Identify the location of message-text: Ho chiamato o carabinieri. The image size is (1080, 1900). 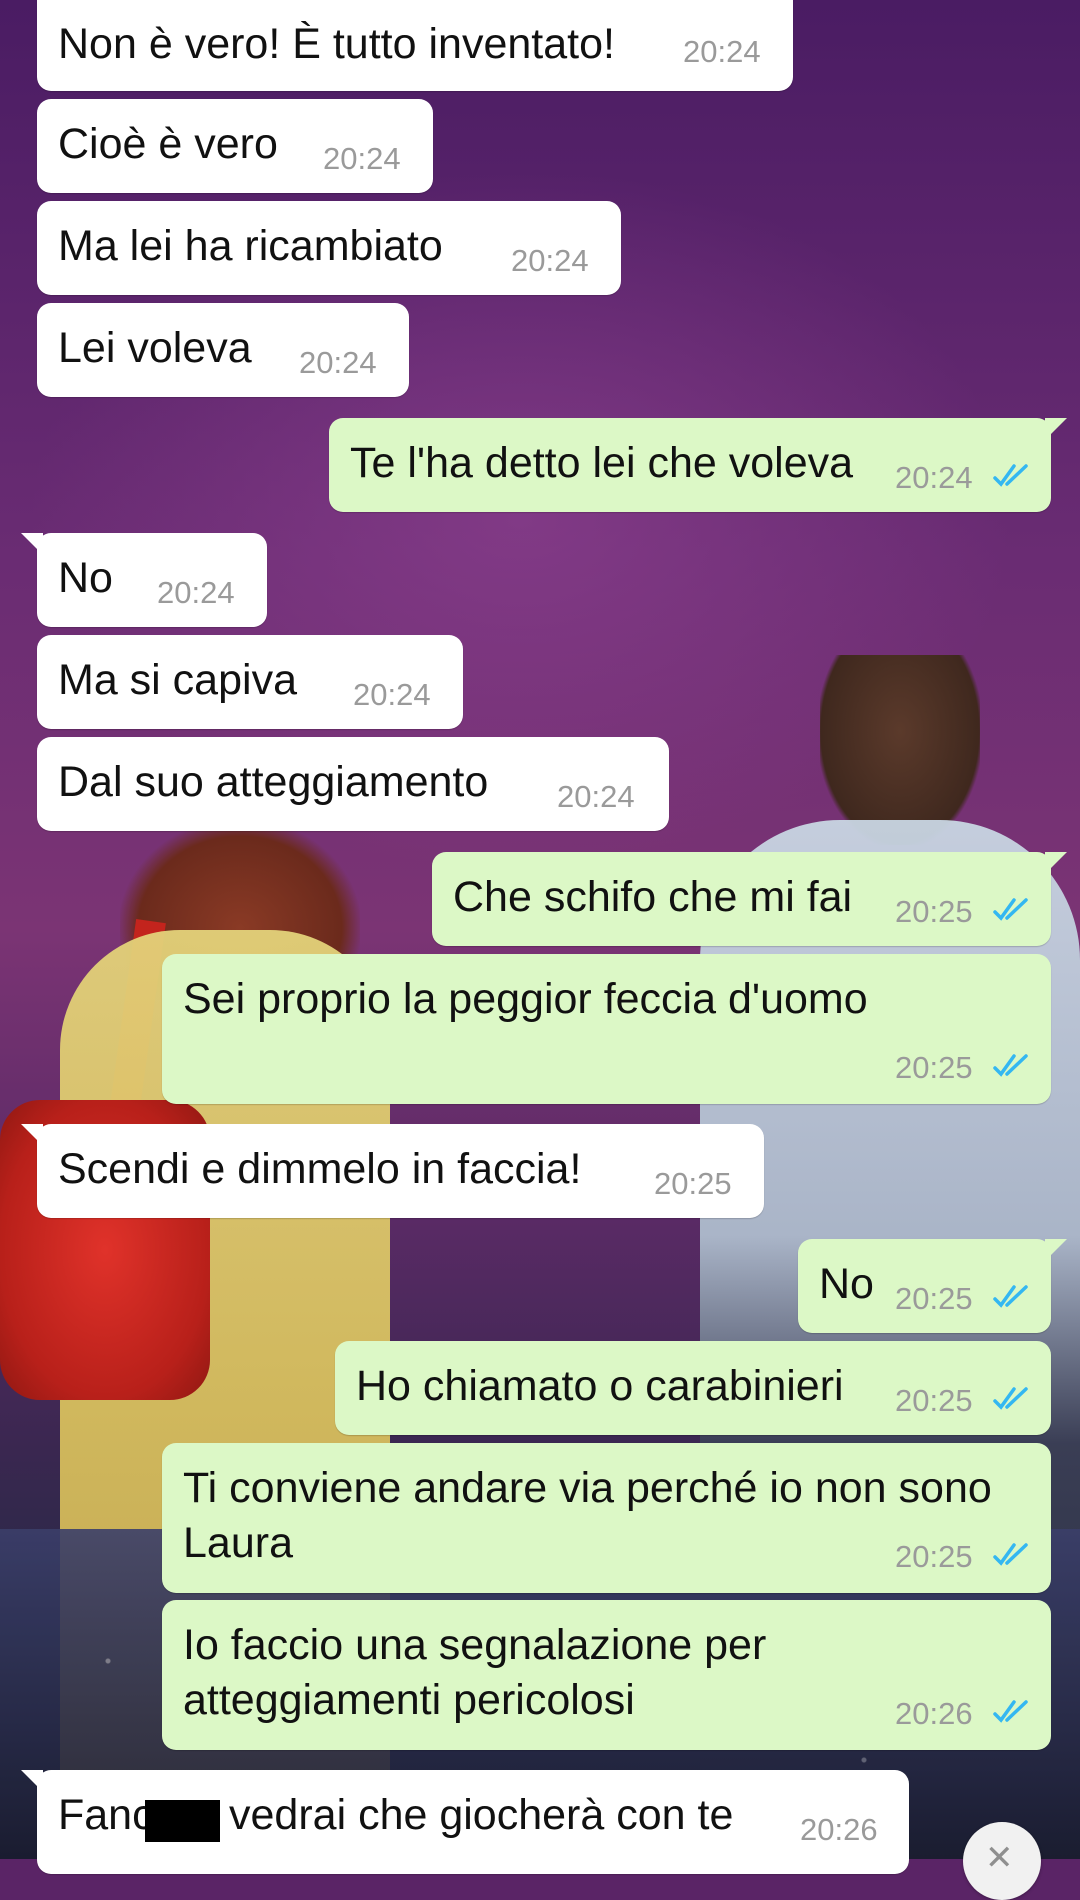
(600, 1386).